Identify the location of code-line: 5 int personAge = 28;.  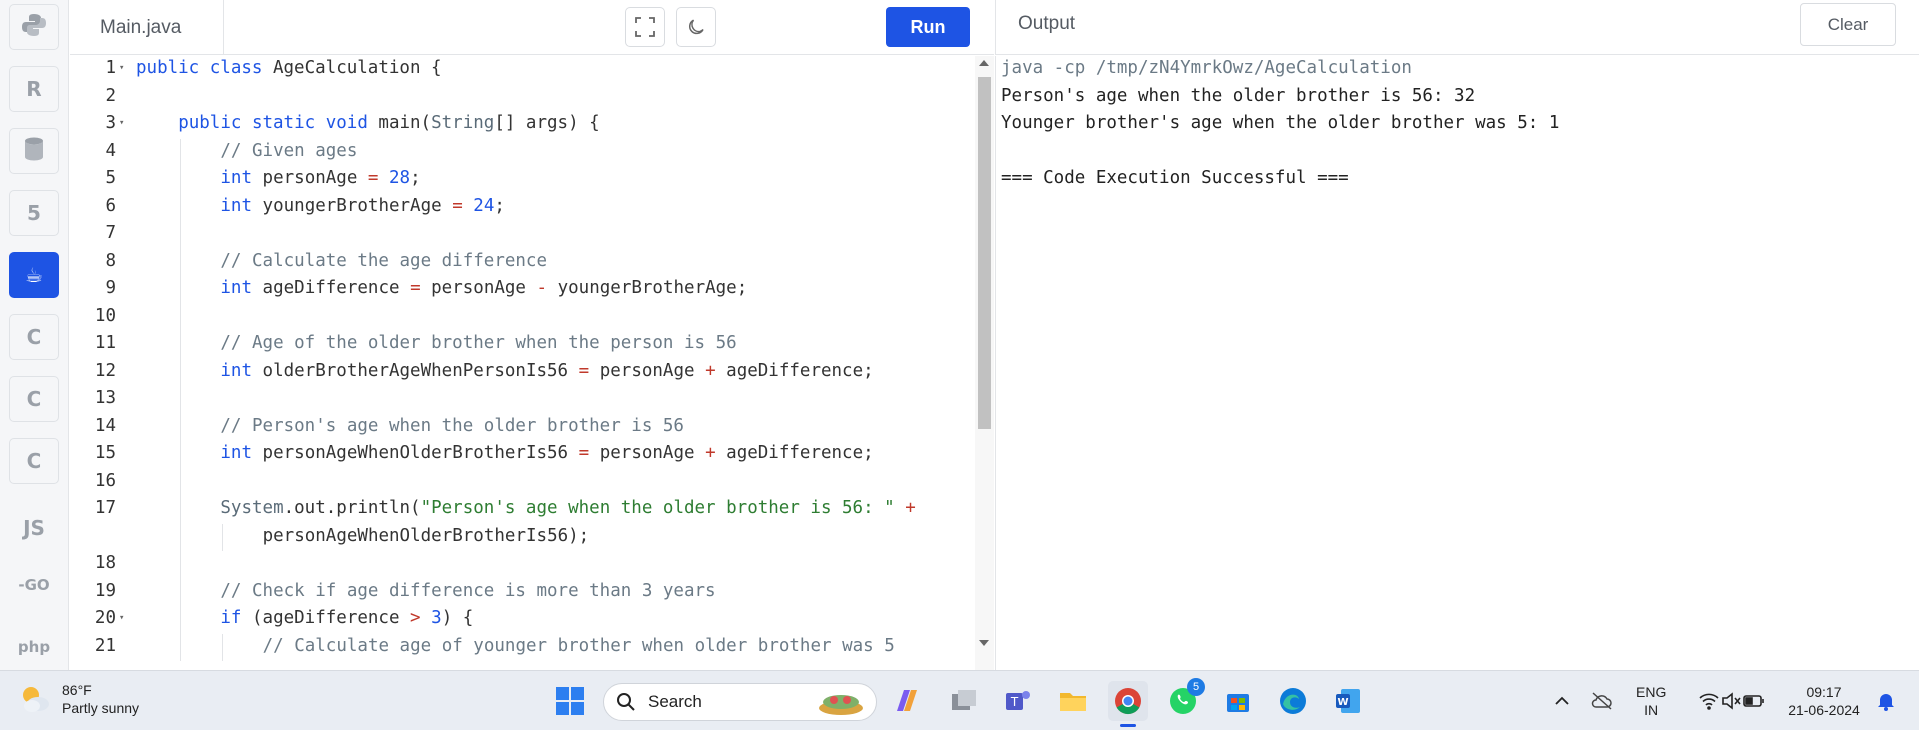
(520, 178).